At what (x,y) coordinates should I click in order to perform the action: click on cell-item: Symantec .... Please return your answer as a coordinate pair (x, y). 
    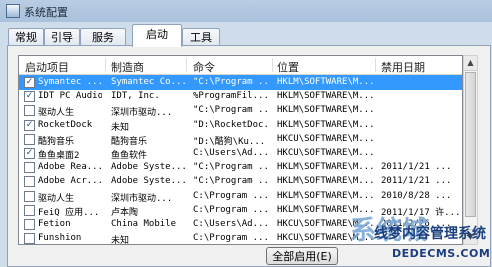
    Looking at the image, I should click on (70, 82).